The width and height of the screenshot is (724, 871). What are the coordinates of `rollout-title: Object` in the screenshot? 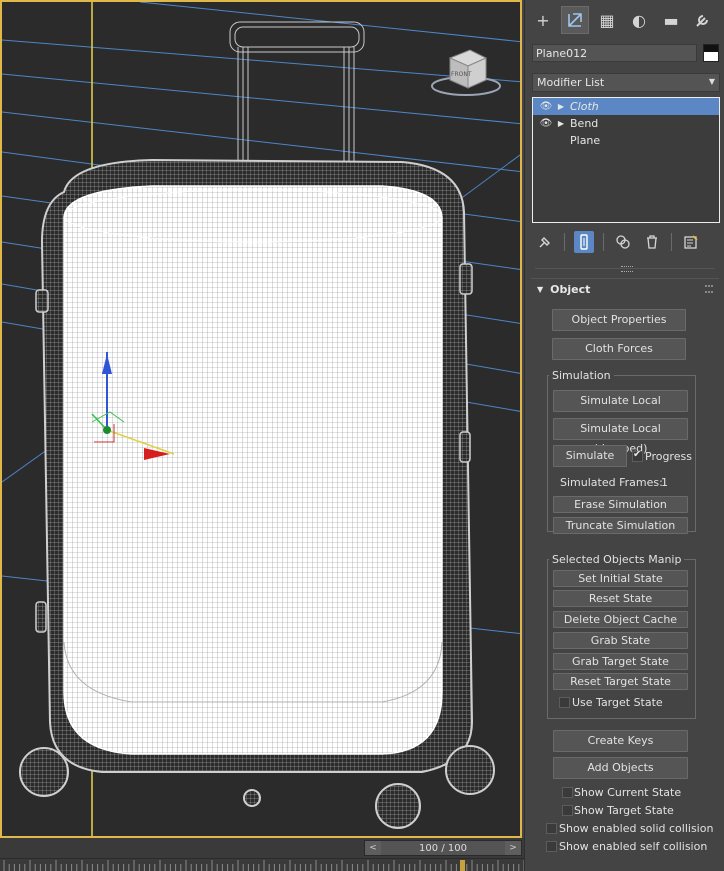 It's located at (570, 289).